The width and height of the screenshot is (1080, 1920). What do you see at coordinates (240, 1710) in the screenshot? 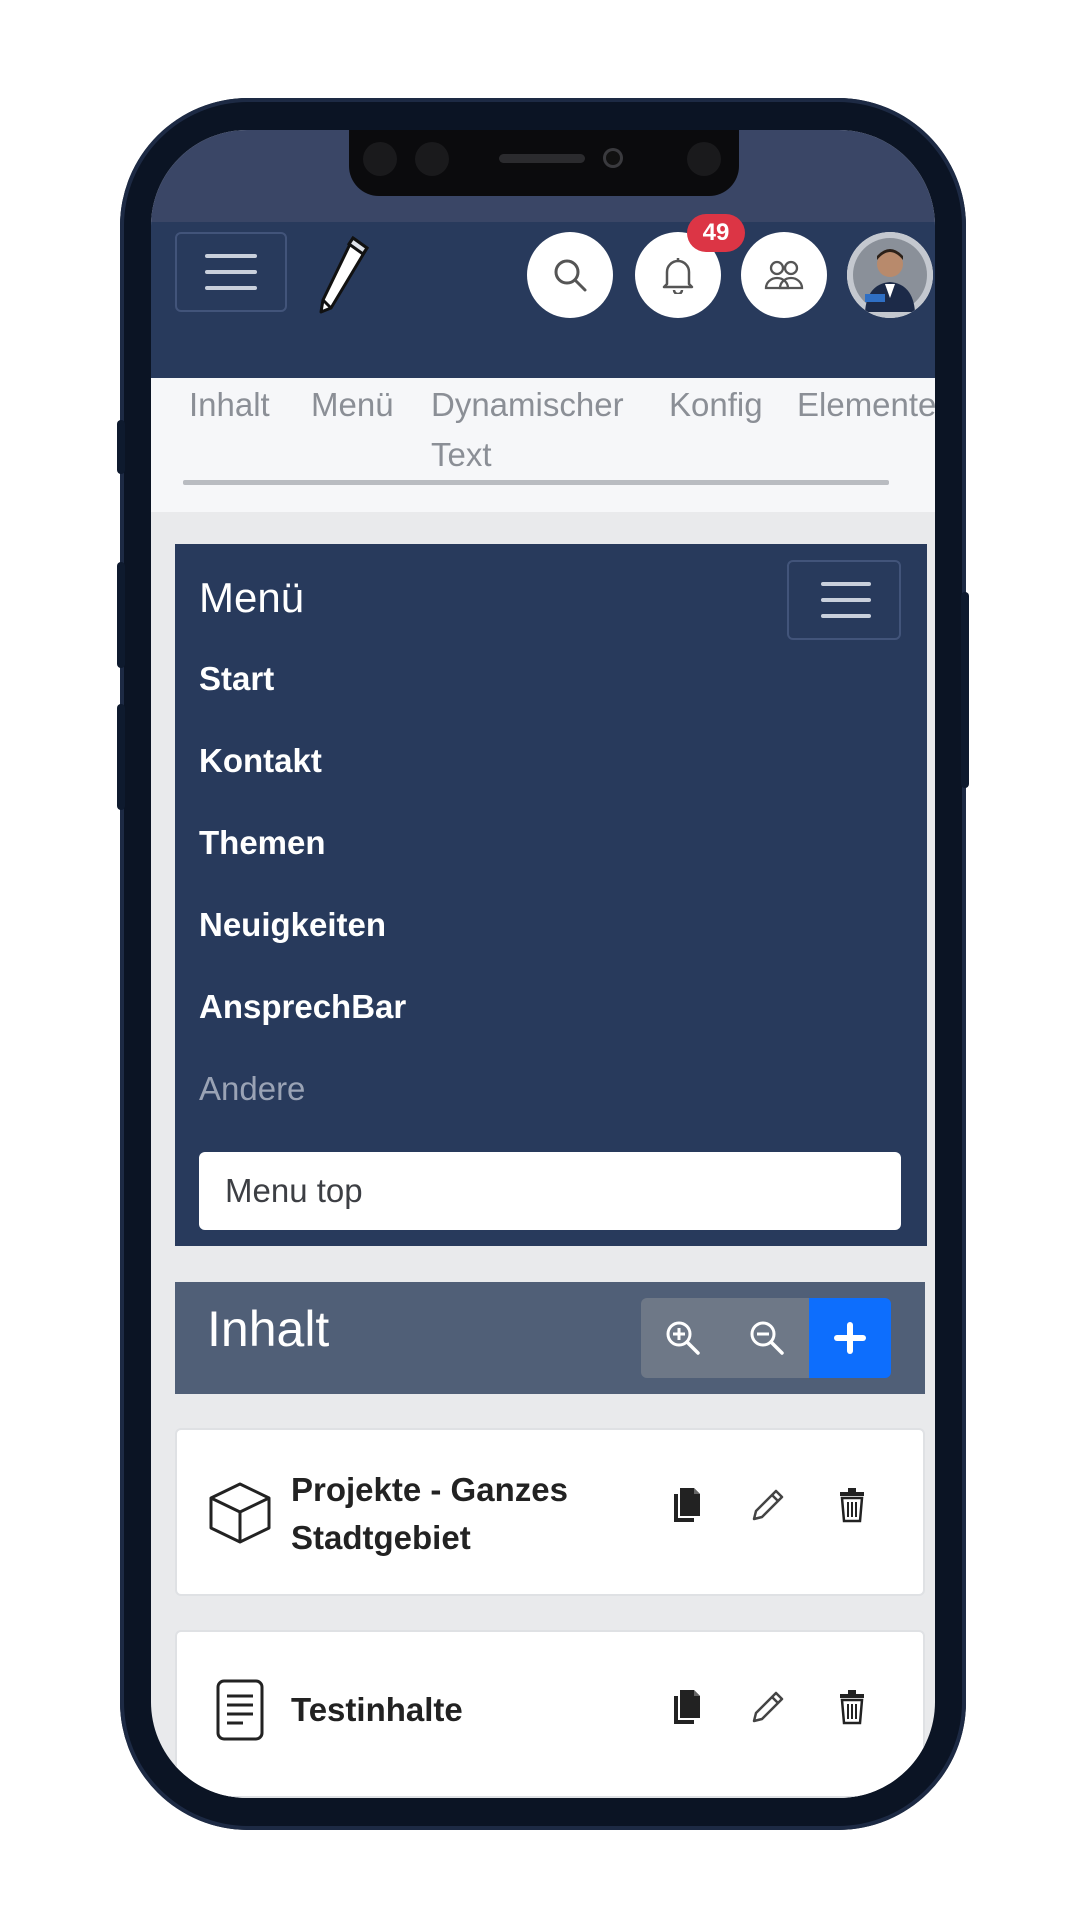
I see `document-icon` at bounding box center [240, 1710].